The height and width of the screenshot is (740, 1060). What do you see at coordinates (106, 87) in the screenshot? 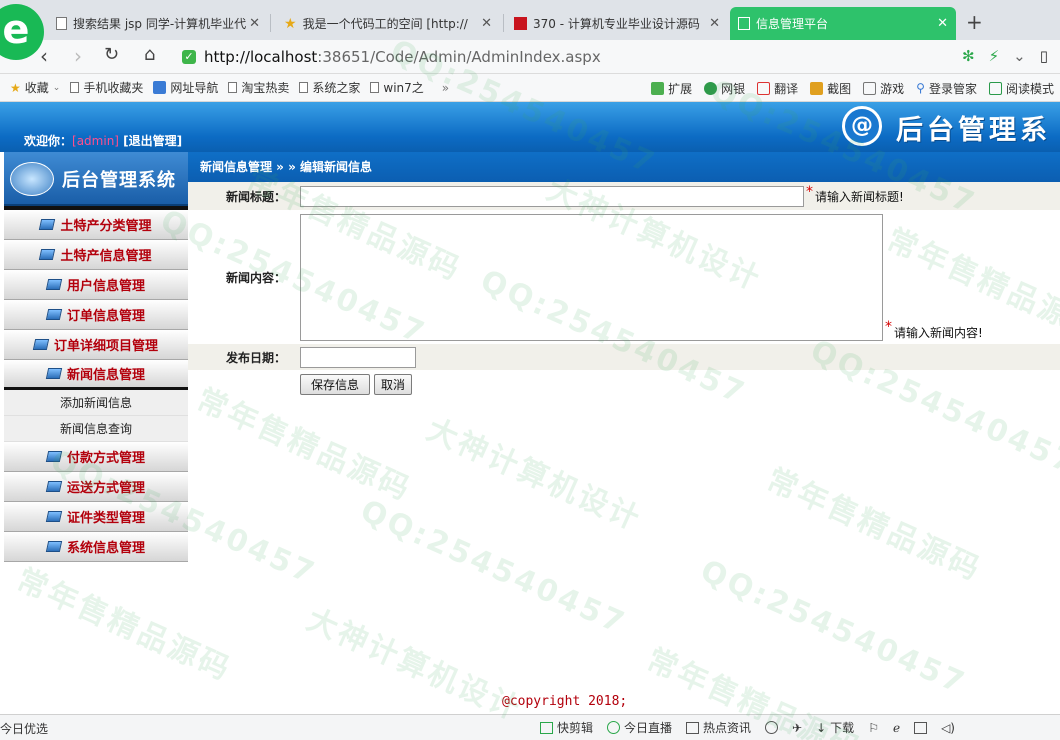
I see `bookmark-mobile: 手机收藏夹` at bounding box center [106, 87].